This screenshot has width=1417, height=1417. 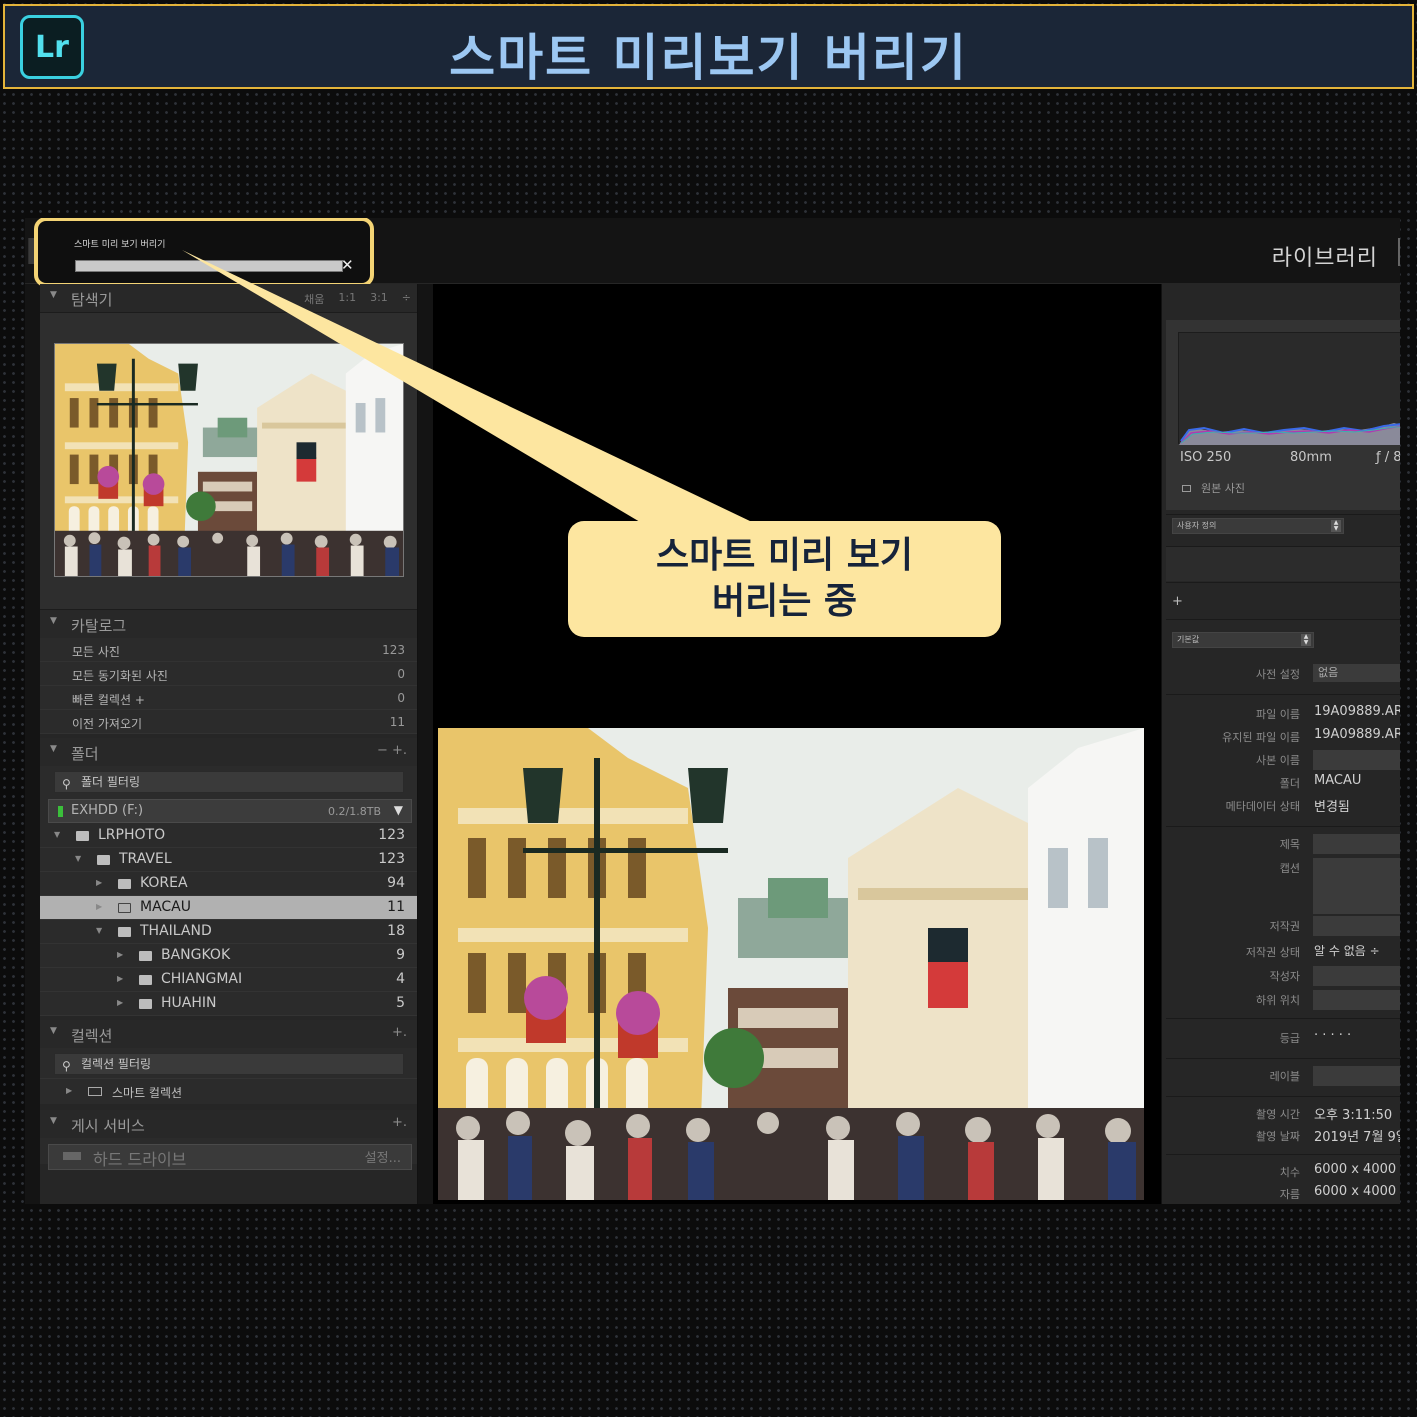 What do you see at coordinates (228, 298) in the screenshot?
I see `navigator-header: ▼ 탐색기 채움 1:1 3:1 ÷` at bounding box center [228, 298].